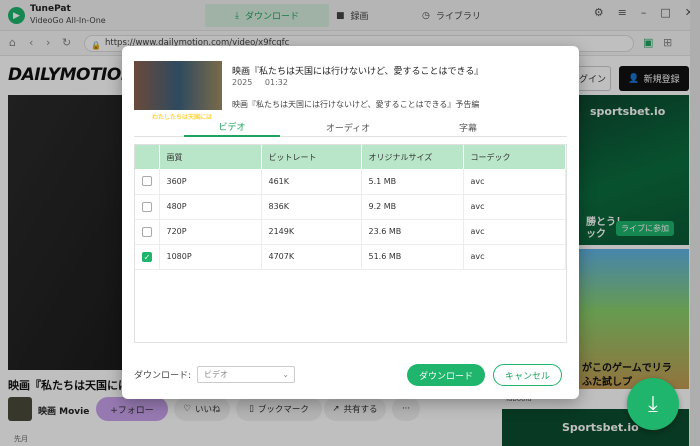  Describe the element at coordinates (358, 72) in the screenshot. I see `video-title: 映画『私たちは天国には行けないけど、愛することはできる』` at that location.